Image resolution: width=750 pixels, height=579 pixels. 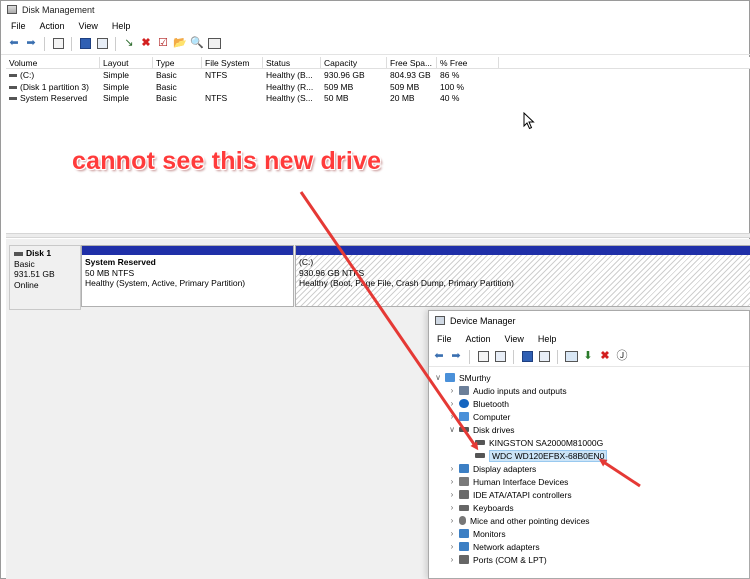 I want to click on update-driver-icon: ⬇, so click(x=588, y=357).